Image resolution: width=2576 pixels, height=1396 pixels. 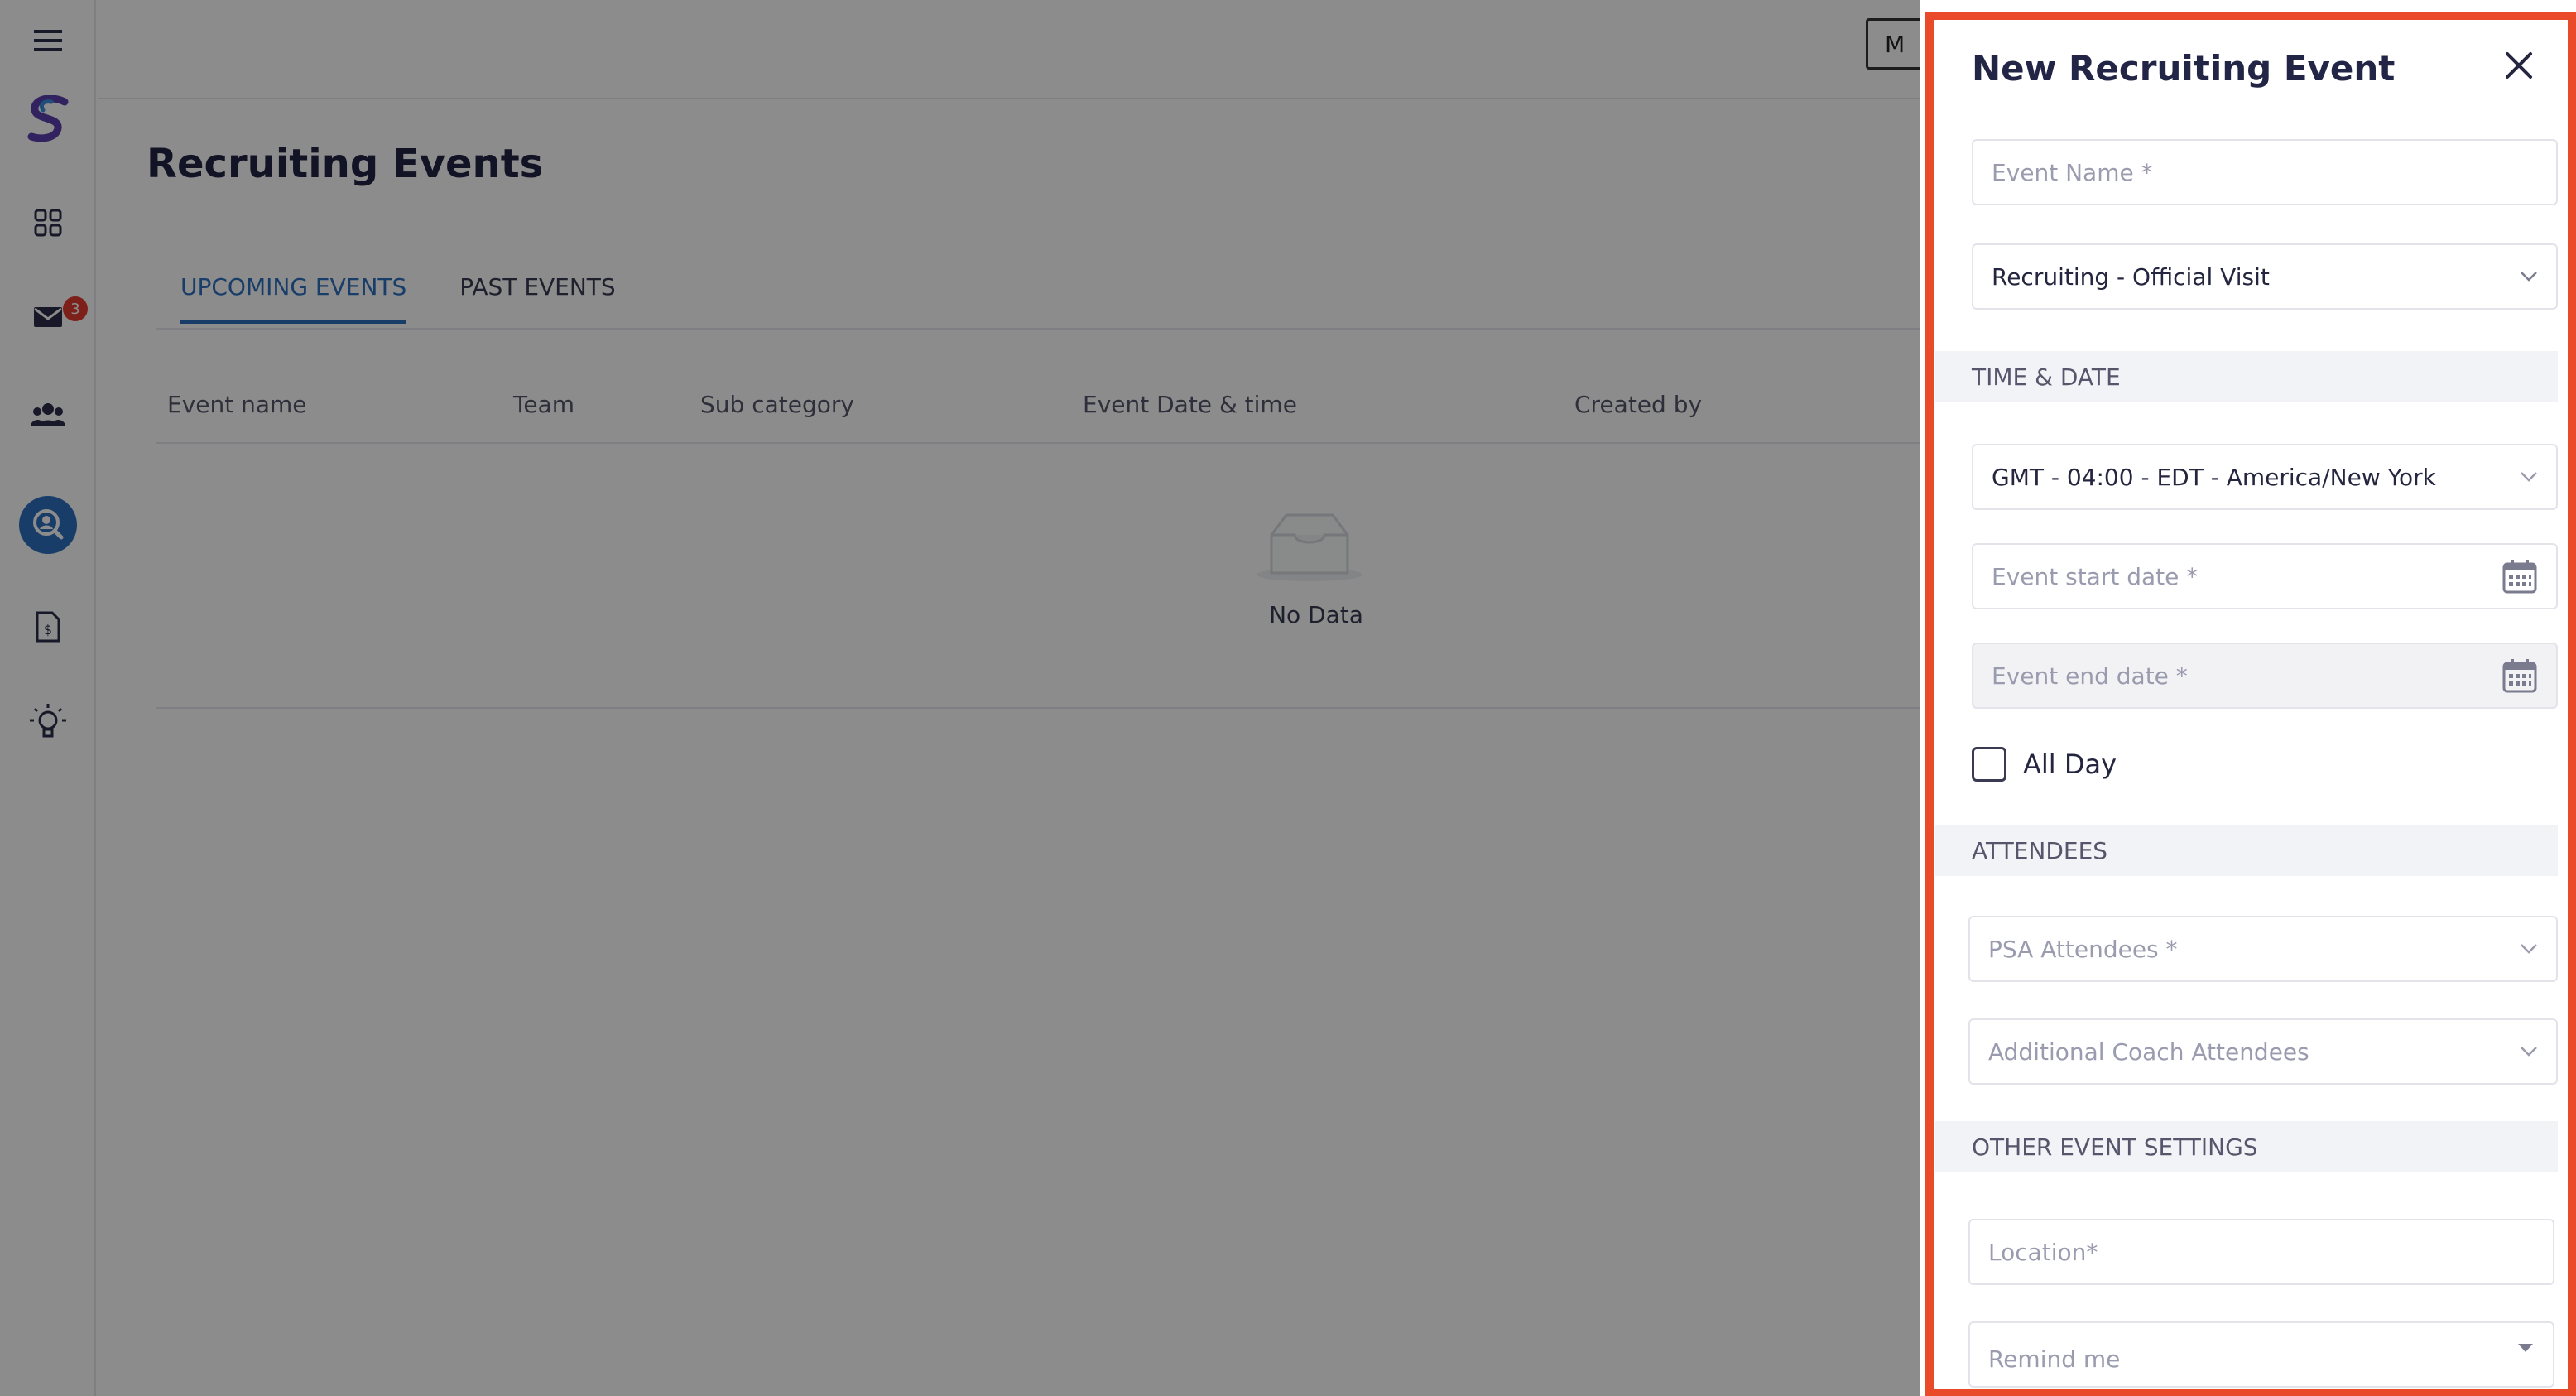 What do you see at coordinates (2525, 1348) in the screenshot?
I see `caret-down-icon` at bounding box center [2525, 1348].